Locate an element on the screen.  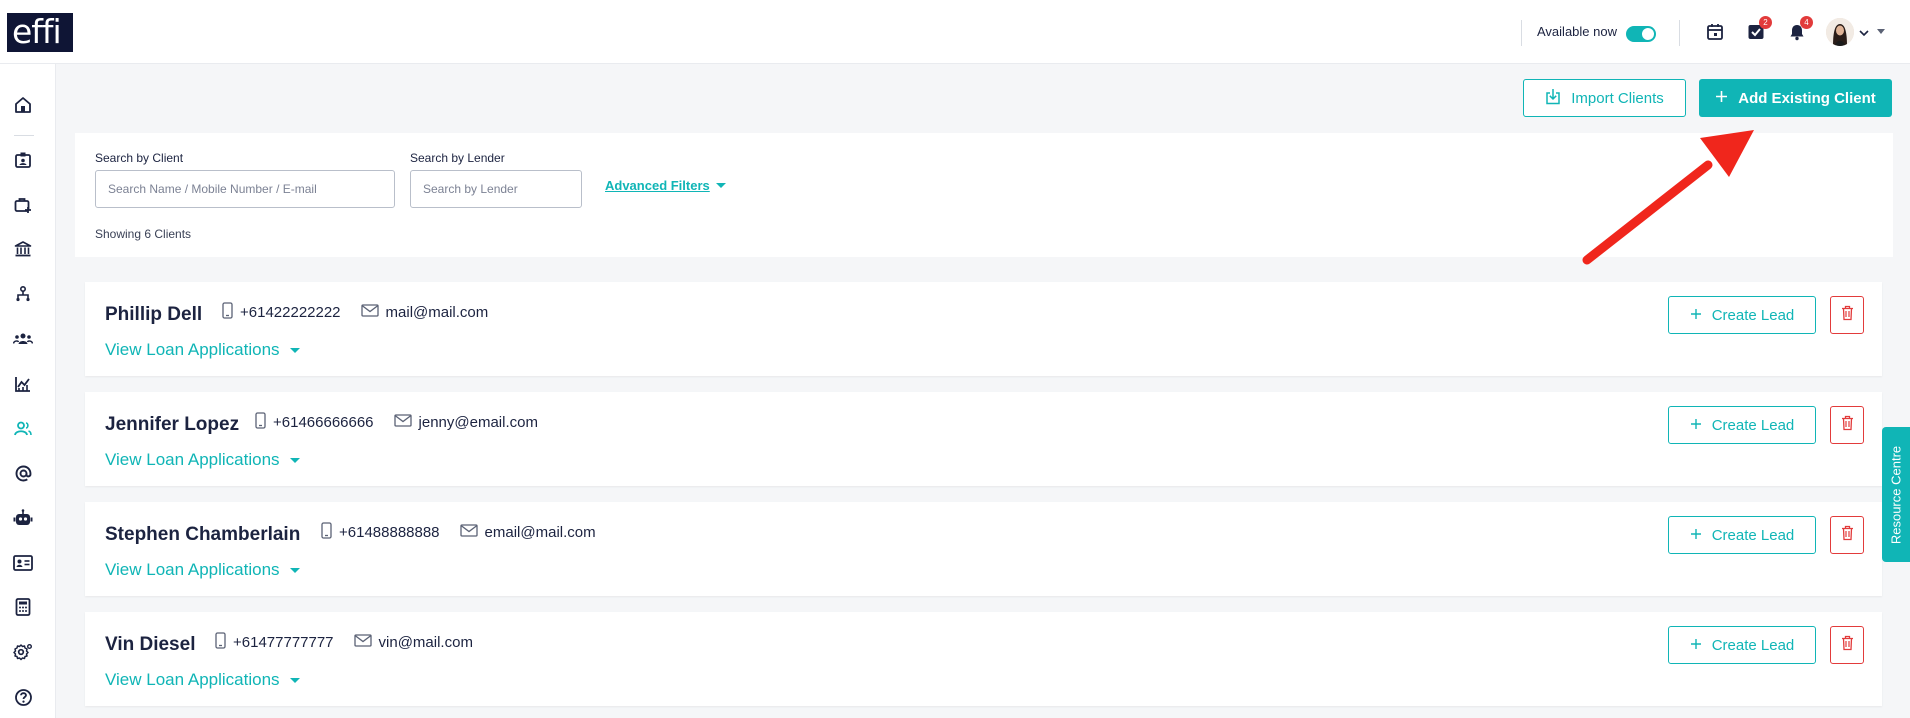
availability-toggle is located at coordinates (1641, 34).